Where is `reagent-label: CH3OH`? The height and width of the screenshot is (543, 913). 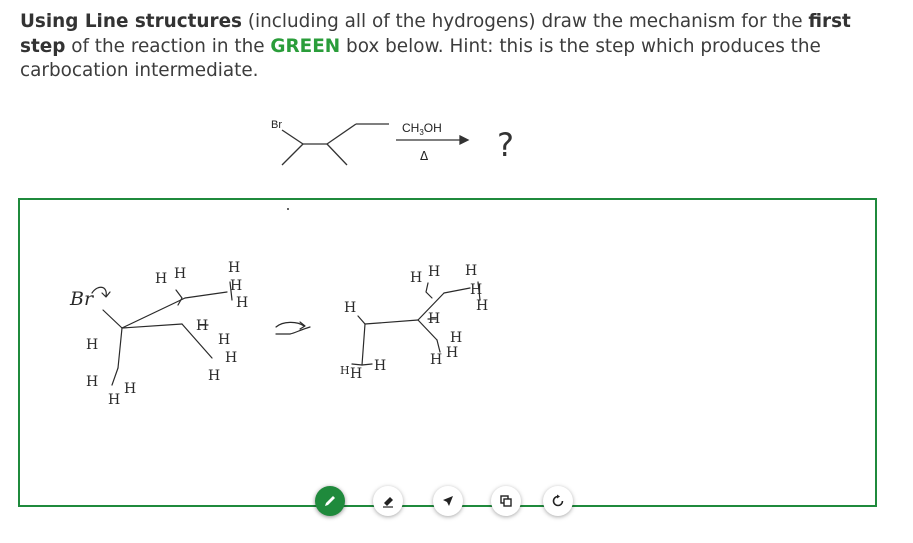 reagent-label: CH3OH is located at coordinates (422, 129).